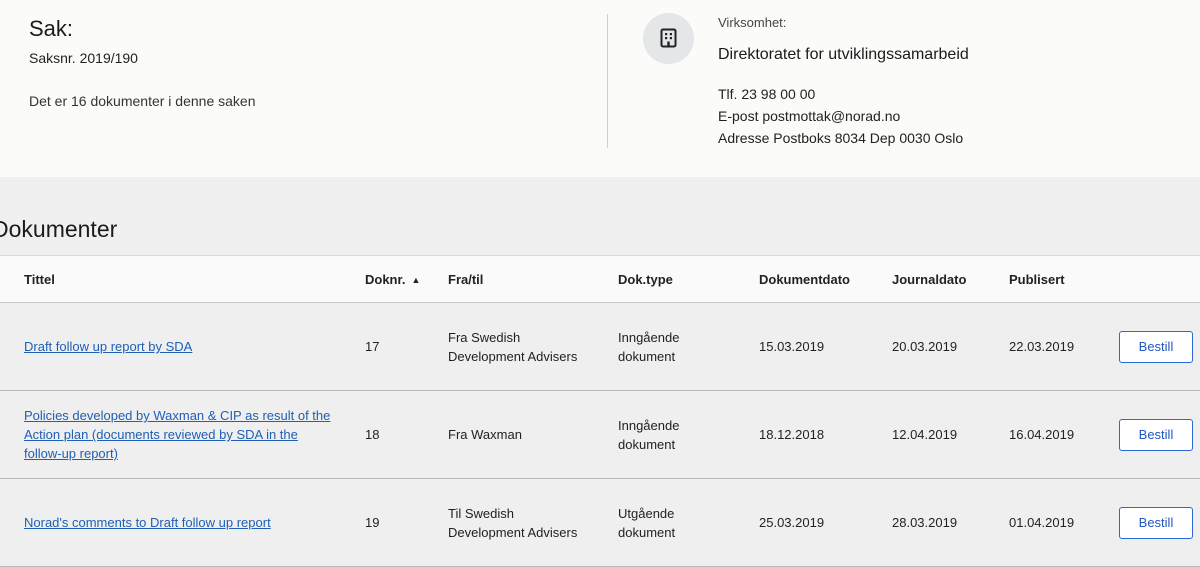 Image resolution: width=1200 pixels, height=567 pixels. I want to click on column-header-type: Dok.type, so click(688, 279).